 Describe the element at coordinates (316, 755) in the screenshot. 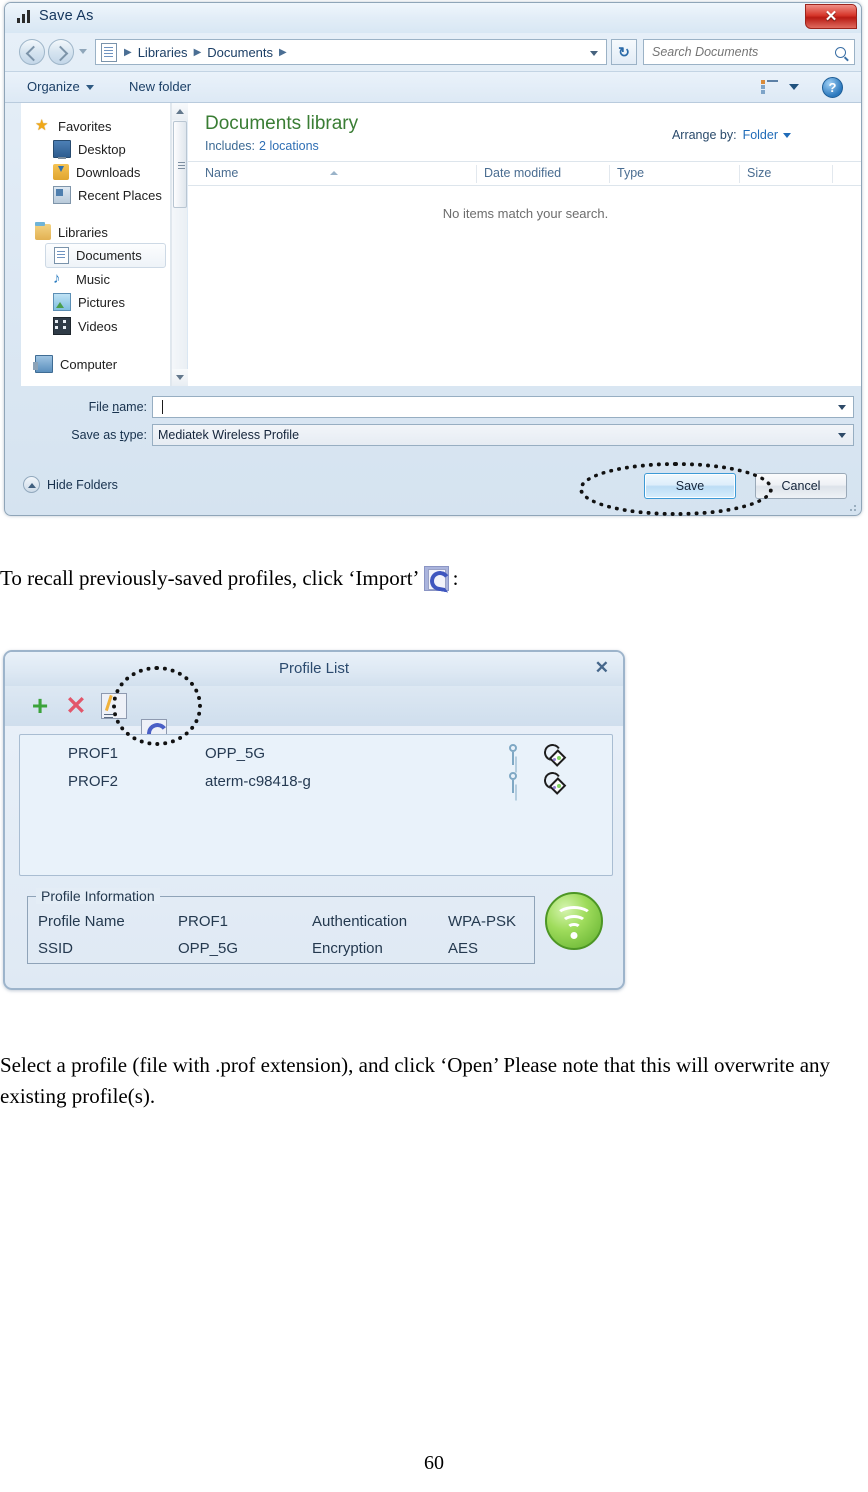

I see `table-row: PROF1 OPP_5G` at that location.